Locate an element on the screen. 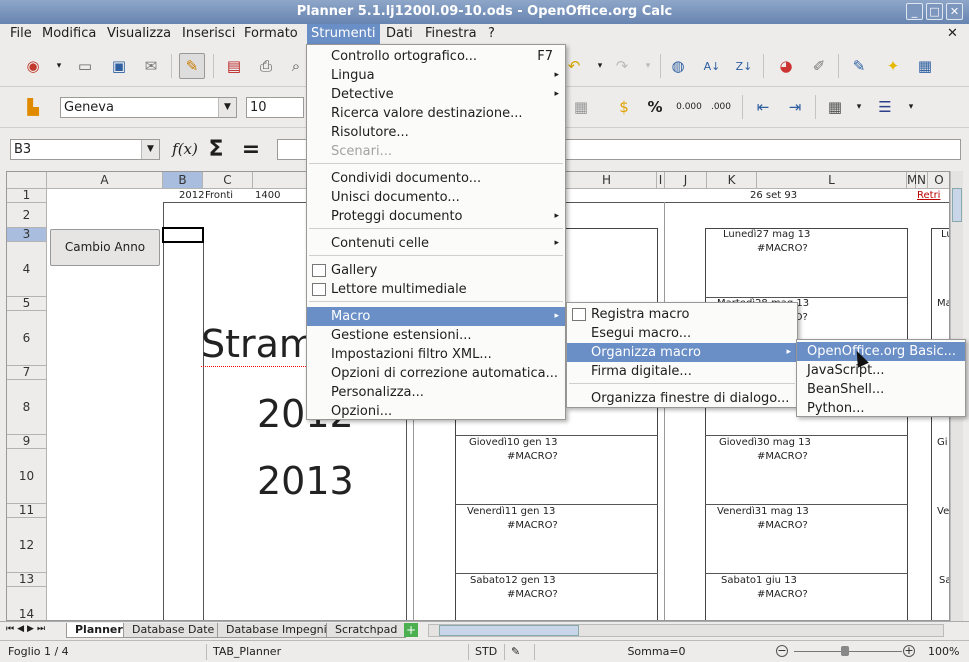  save-icon: ▣ is located at coordinates (119, 66).